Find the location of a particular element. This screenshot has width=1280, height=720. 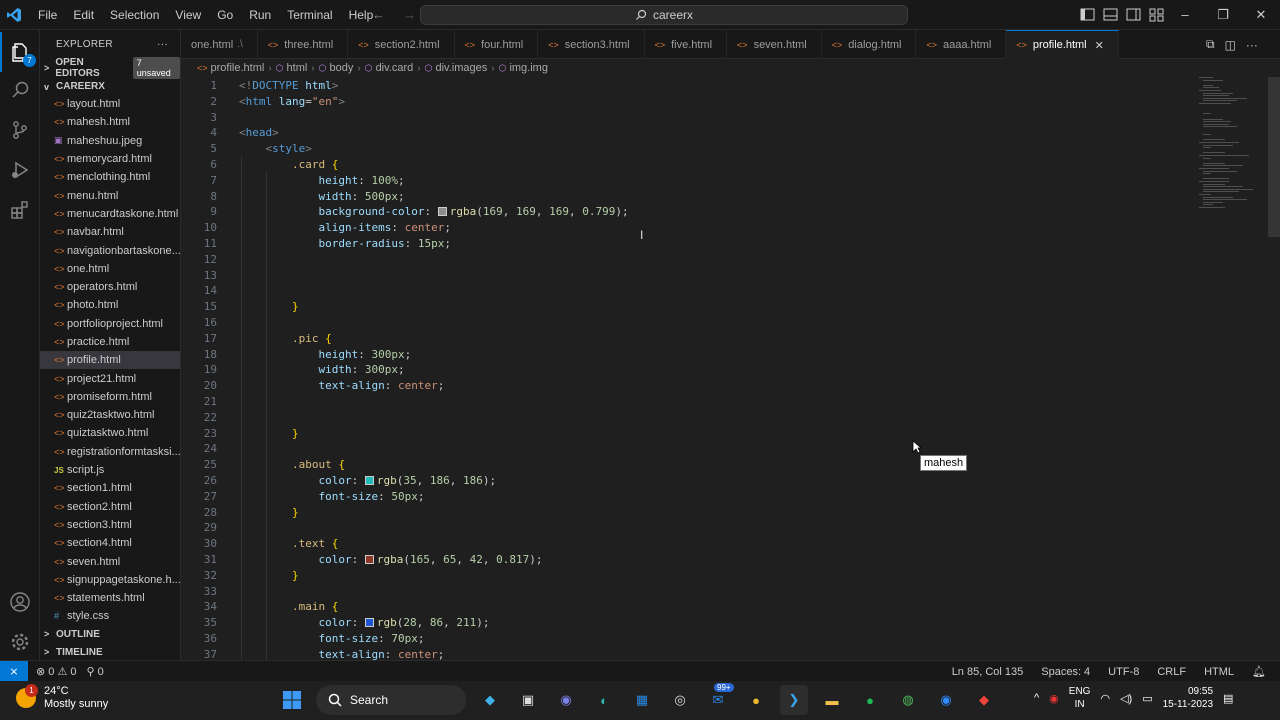

vscode-taskbar-icon: ❯ is located at coordinates (794, 700).